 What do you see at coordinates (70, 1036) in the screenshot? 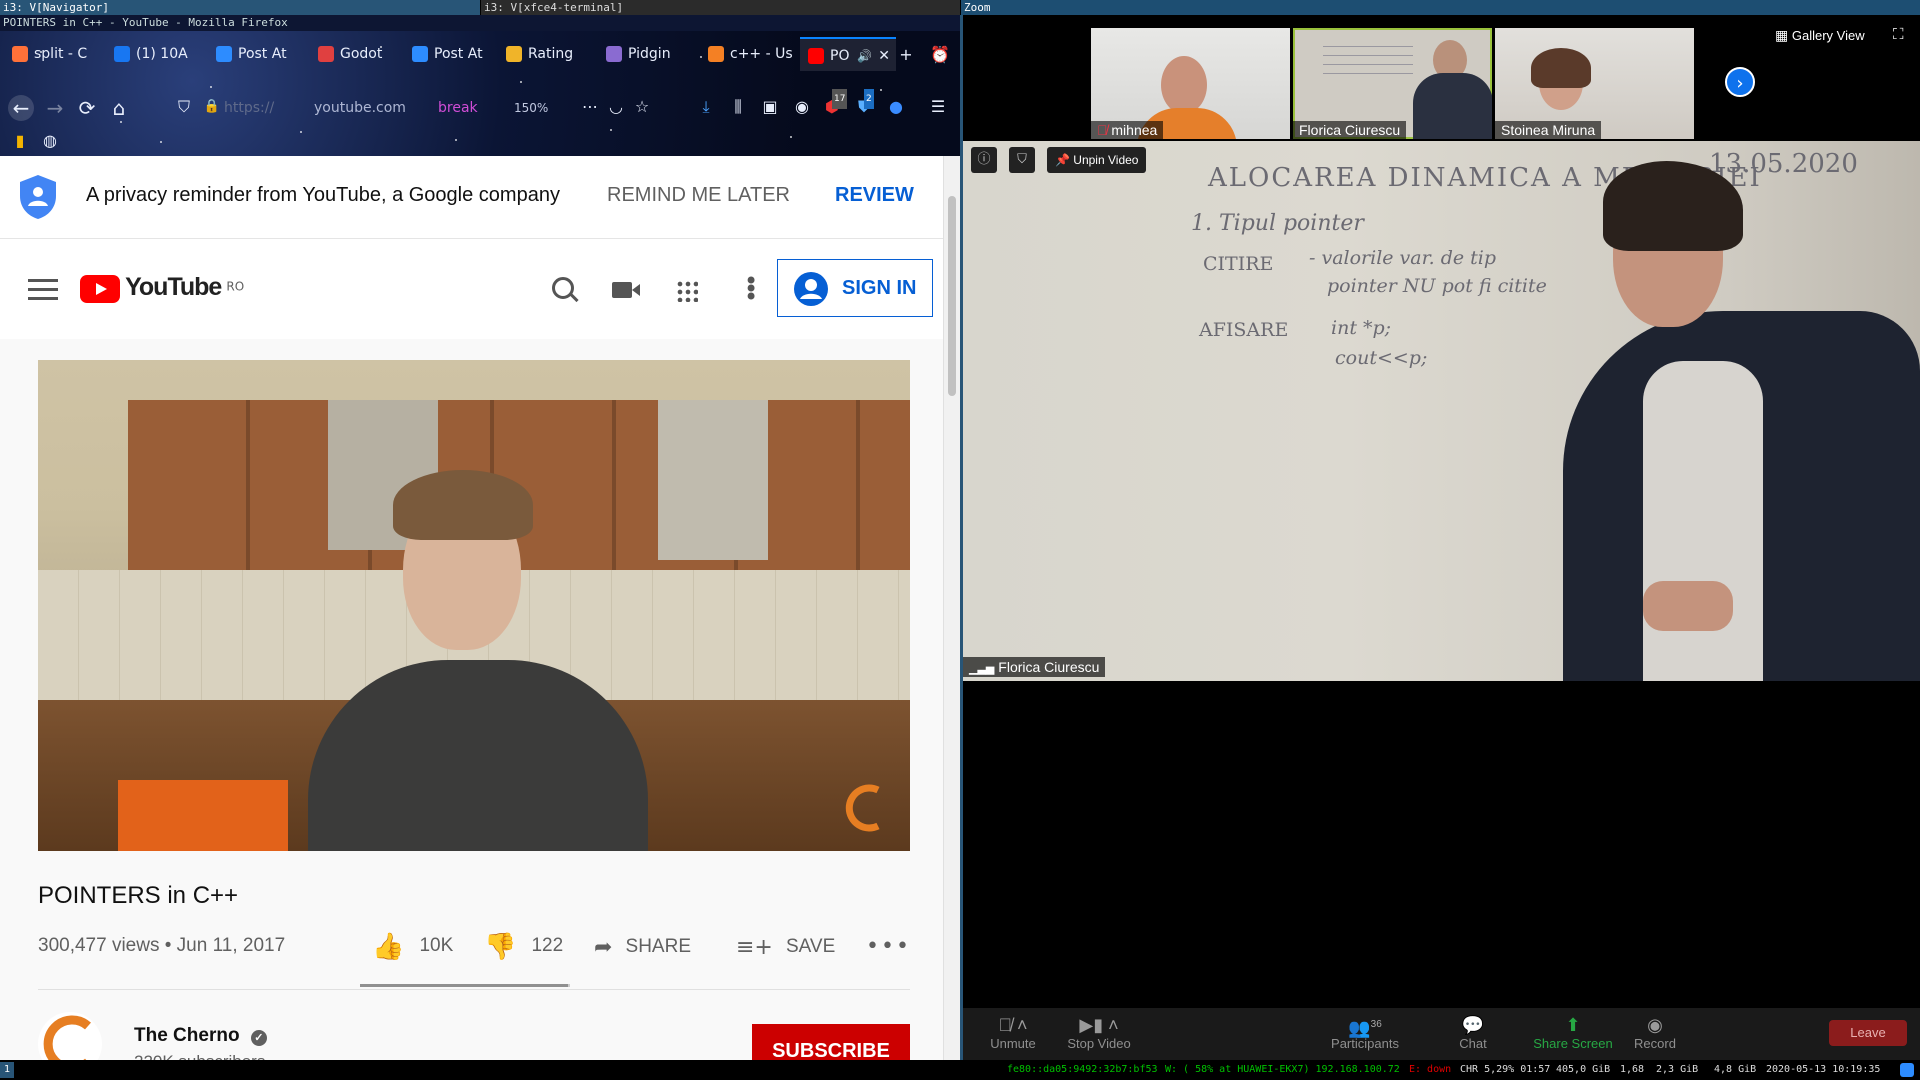
I see `channel-avatar` at bounding box center [70, 1036].